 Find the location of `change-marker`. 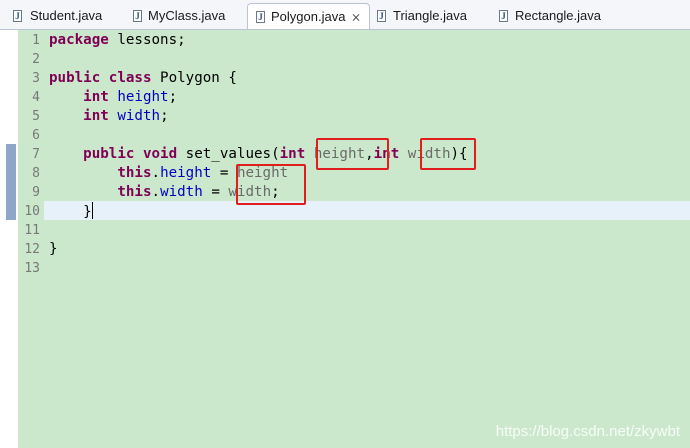

change-marker is located at coordinates (11, 182).